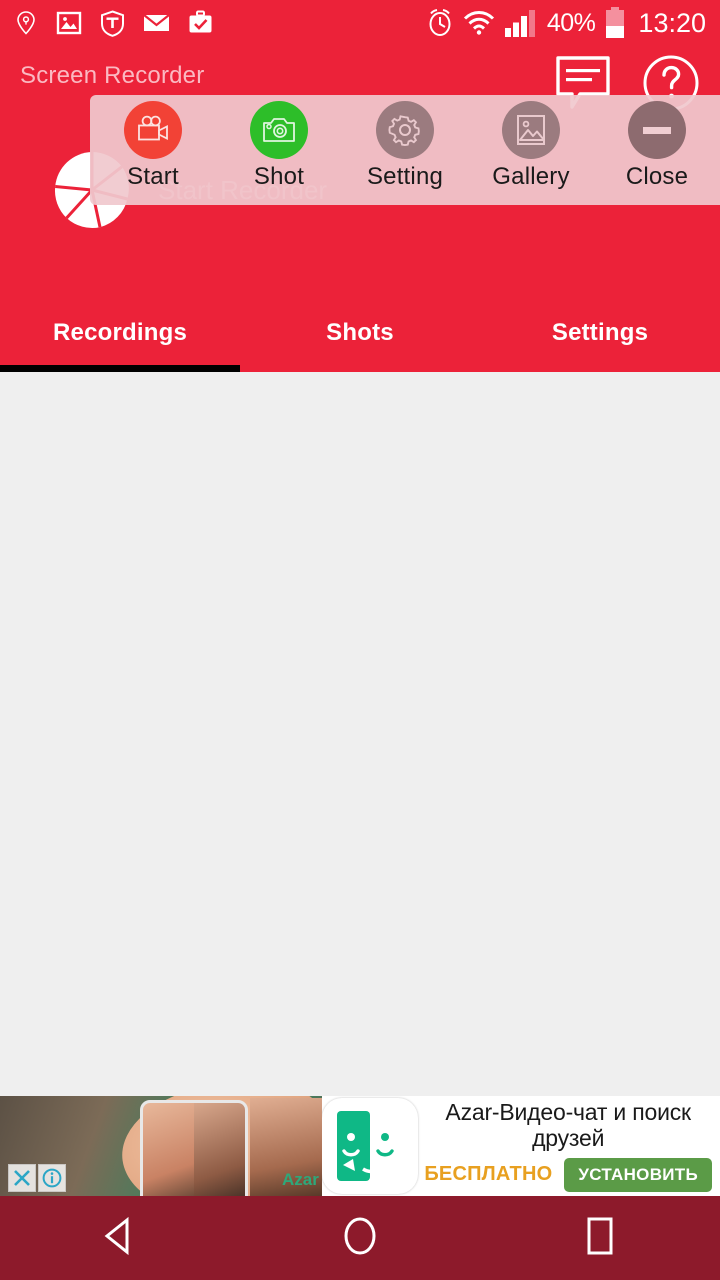  I want to click on tab-bar: Recordings Shots Settings, so click(360, 333).